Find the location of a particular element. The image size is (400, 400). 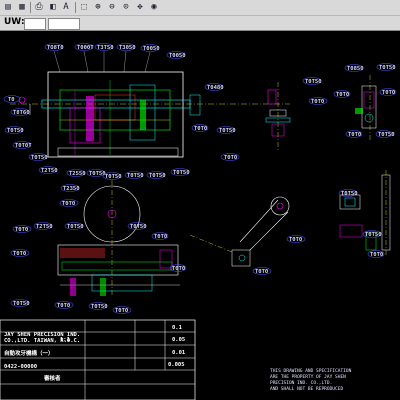

zoom-out-icon: ⊖ is located at coordinates (112, 7).